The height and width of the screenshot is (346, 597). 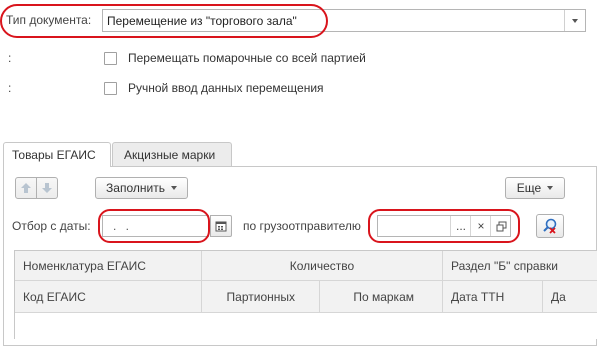 What do you see at coordinates (261, 297) in the screenshot?
I see `col-header-batch: Партионных` at bounding box center [261, 297].